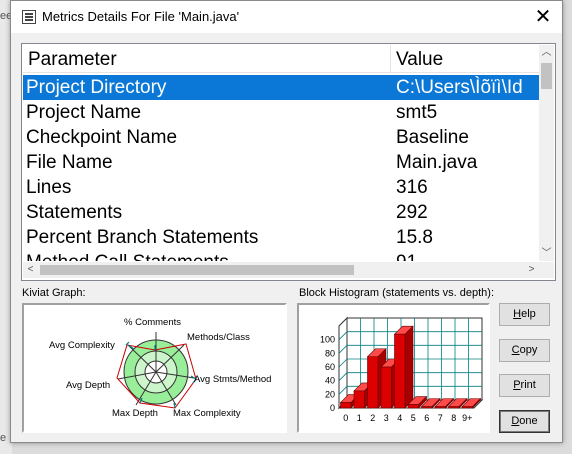 This screenshot has width=572, height=454. Describe the element at coordinates (345, 418) in the screenshot. I see `histogram-x-tick-label: 0` at that location.